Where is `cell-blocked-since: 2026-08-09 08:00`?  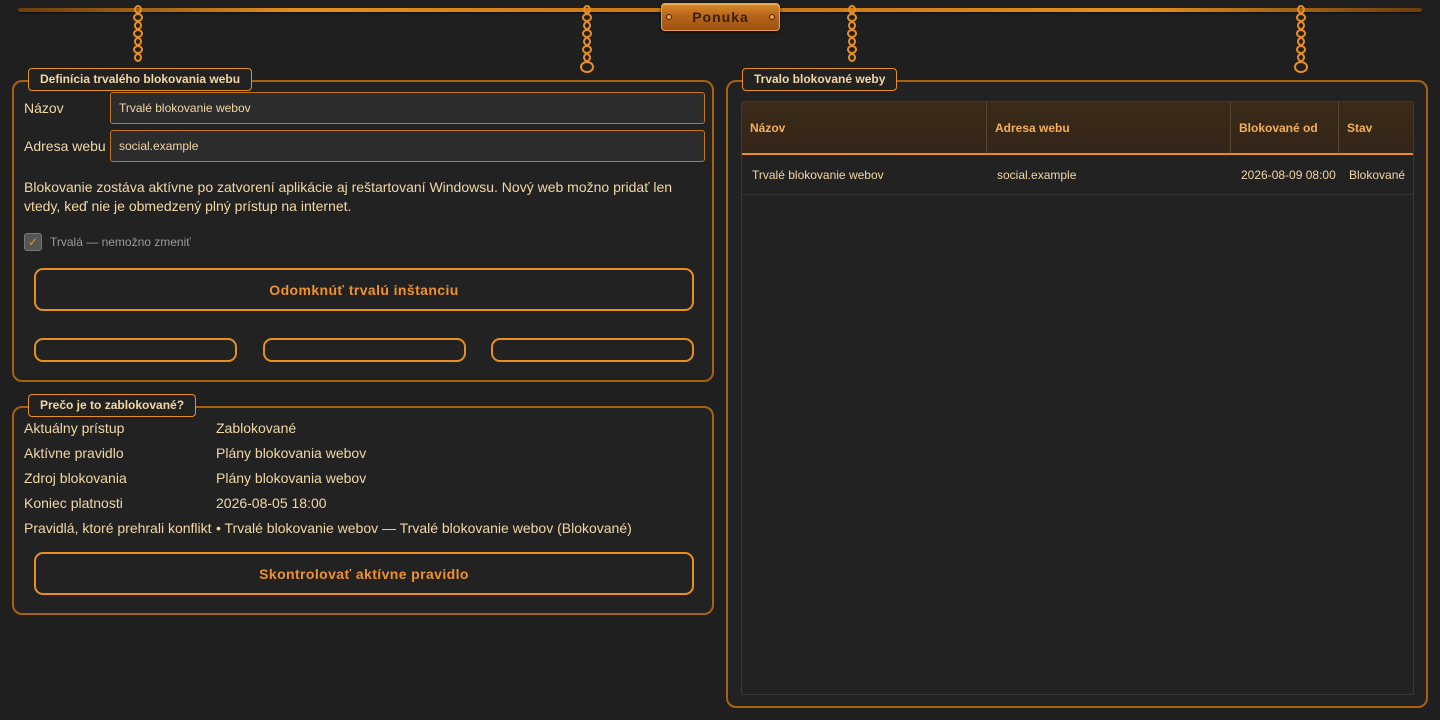 cell-blocked-since: 2026-08-09 08:00 is located at coordinates (1288, 174).